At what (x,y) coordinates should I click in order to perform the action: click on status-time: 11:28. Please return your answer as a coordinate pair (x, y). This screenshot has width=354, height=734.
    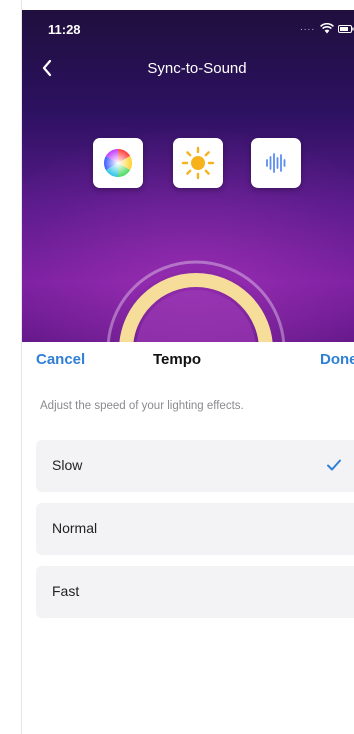
    Looking at the image, I should click on (64, 29).